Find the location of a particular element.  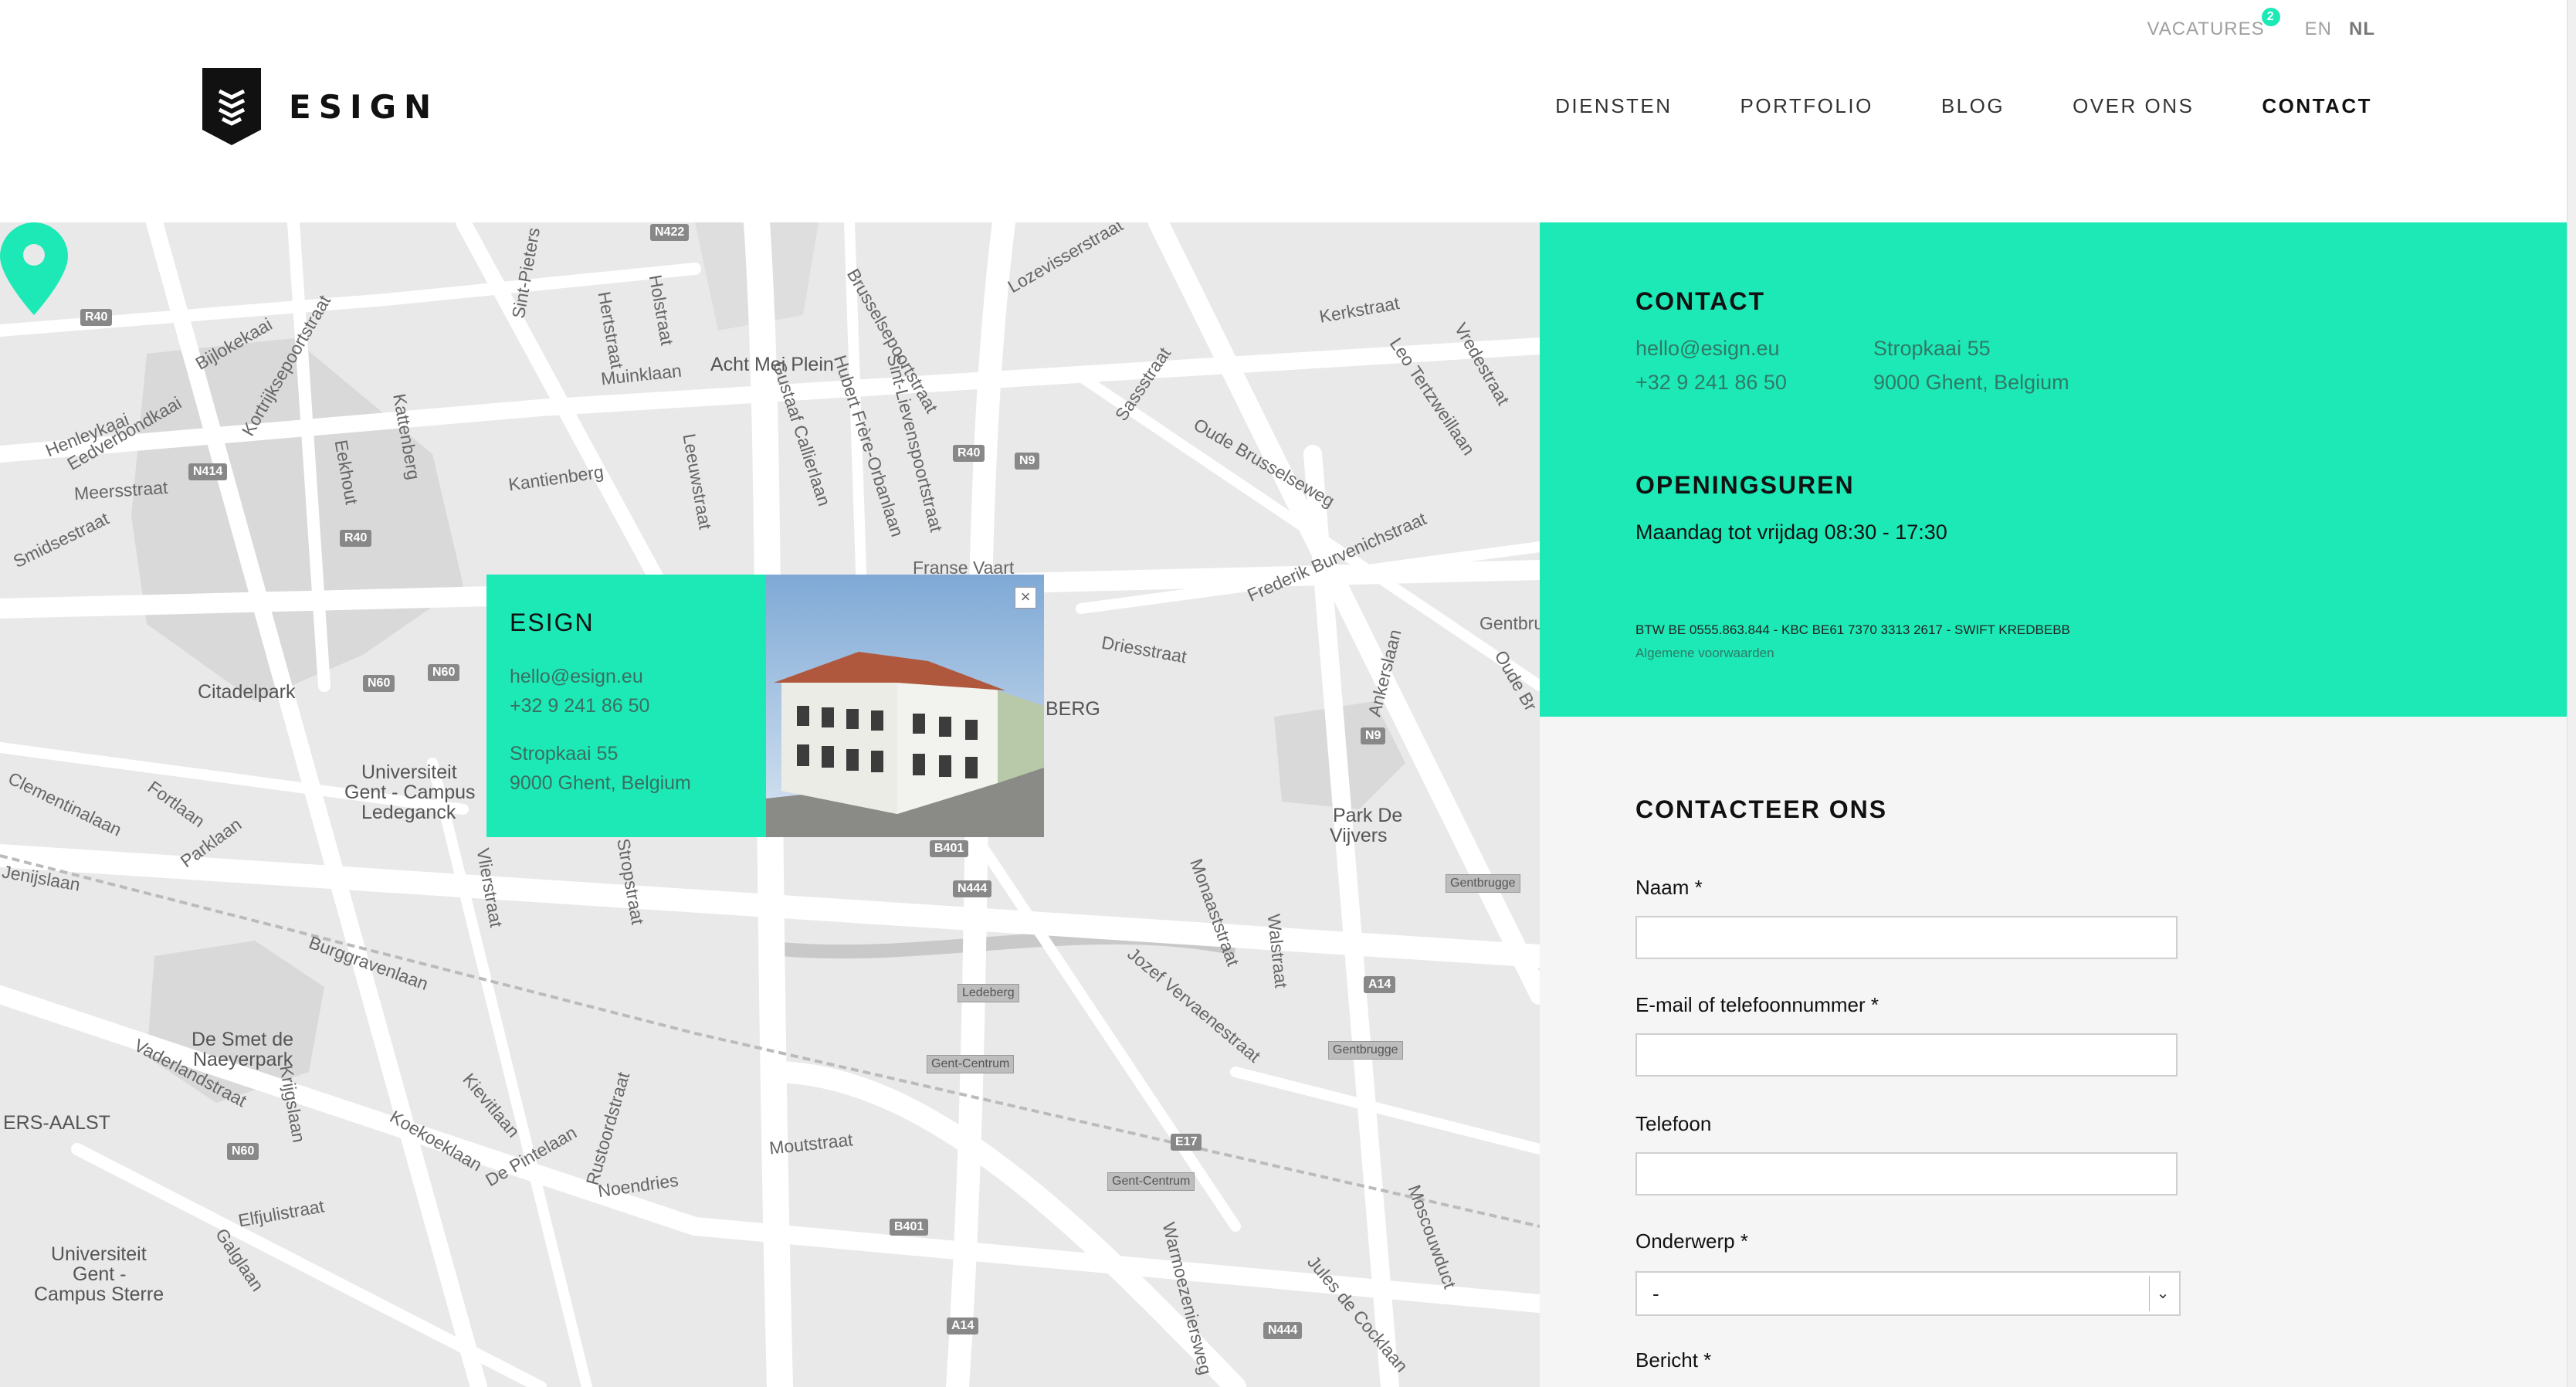

top-links: VACATURES 2 EN NL is located at coordinates (2261, 24).